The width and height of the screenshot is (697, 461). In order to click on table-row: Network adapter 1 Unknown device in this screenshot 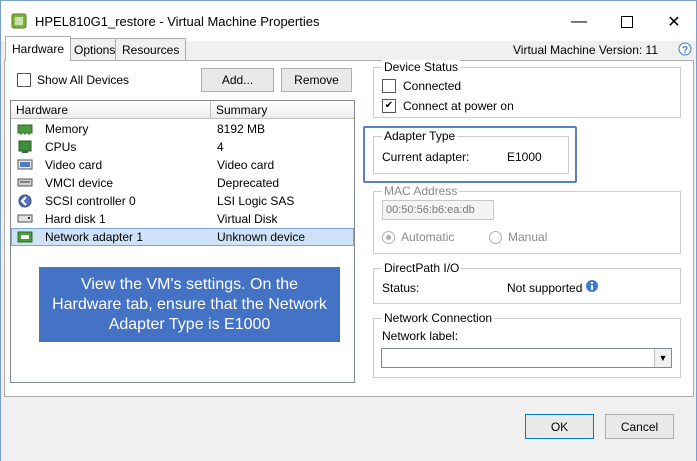, I will do `click(182, 237)`.